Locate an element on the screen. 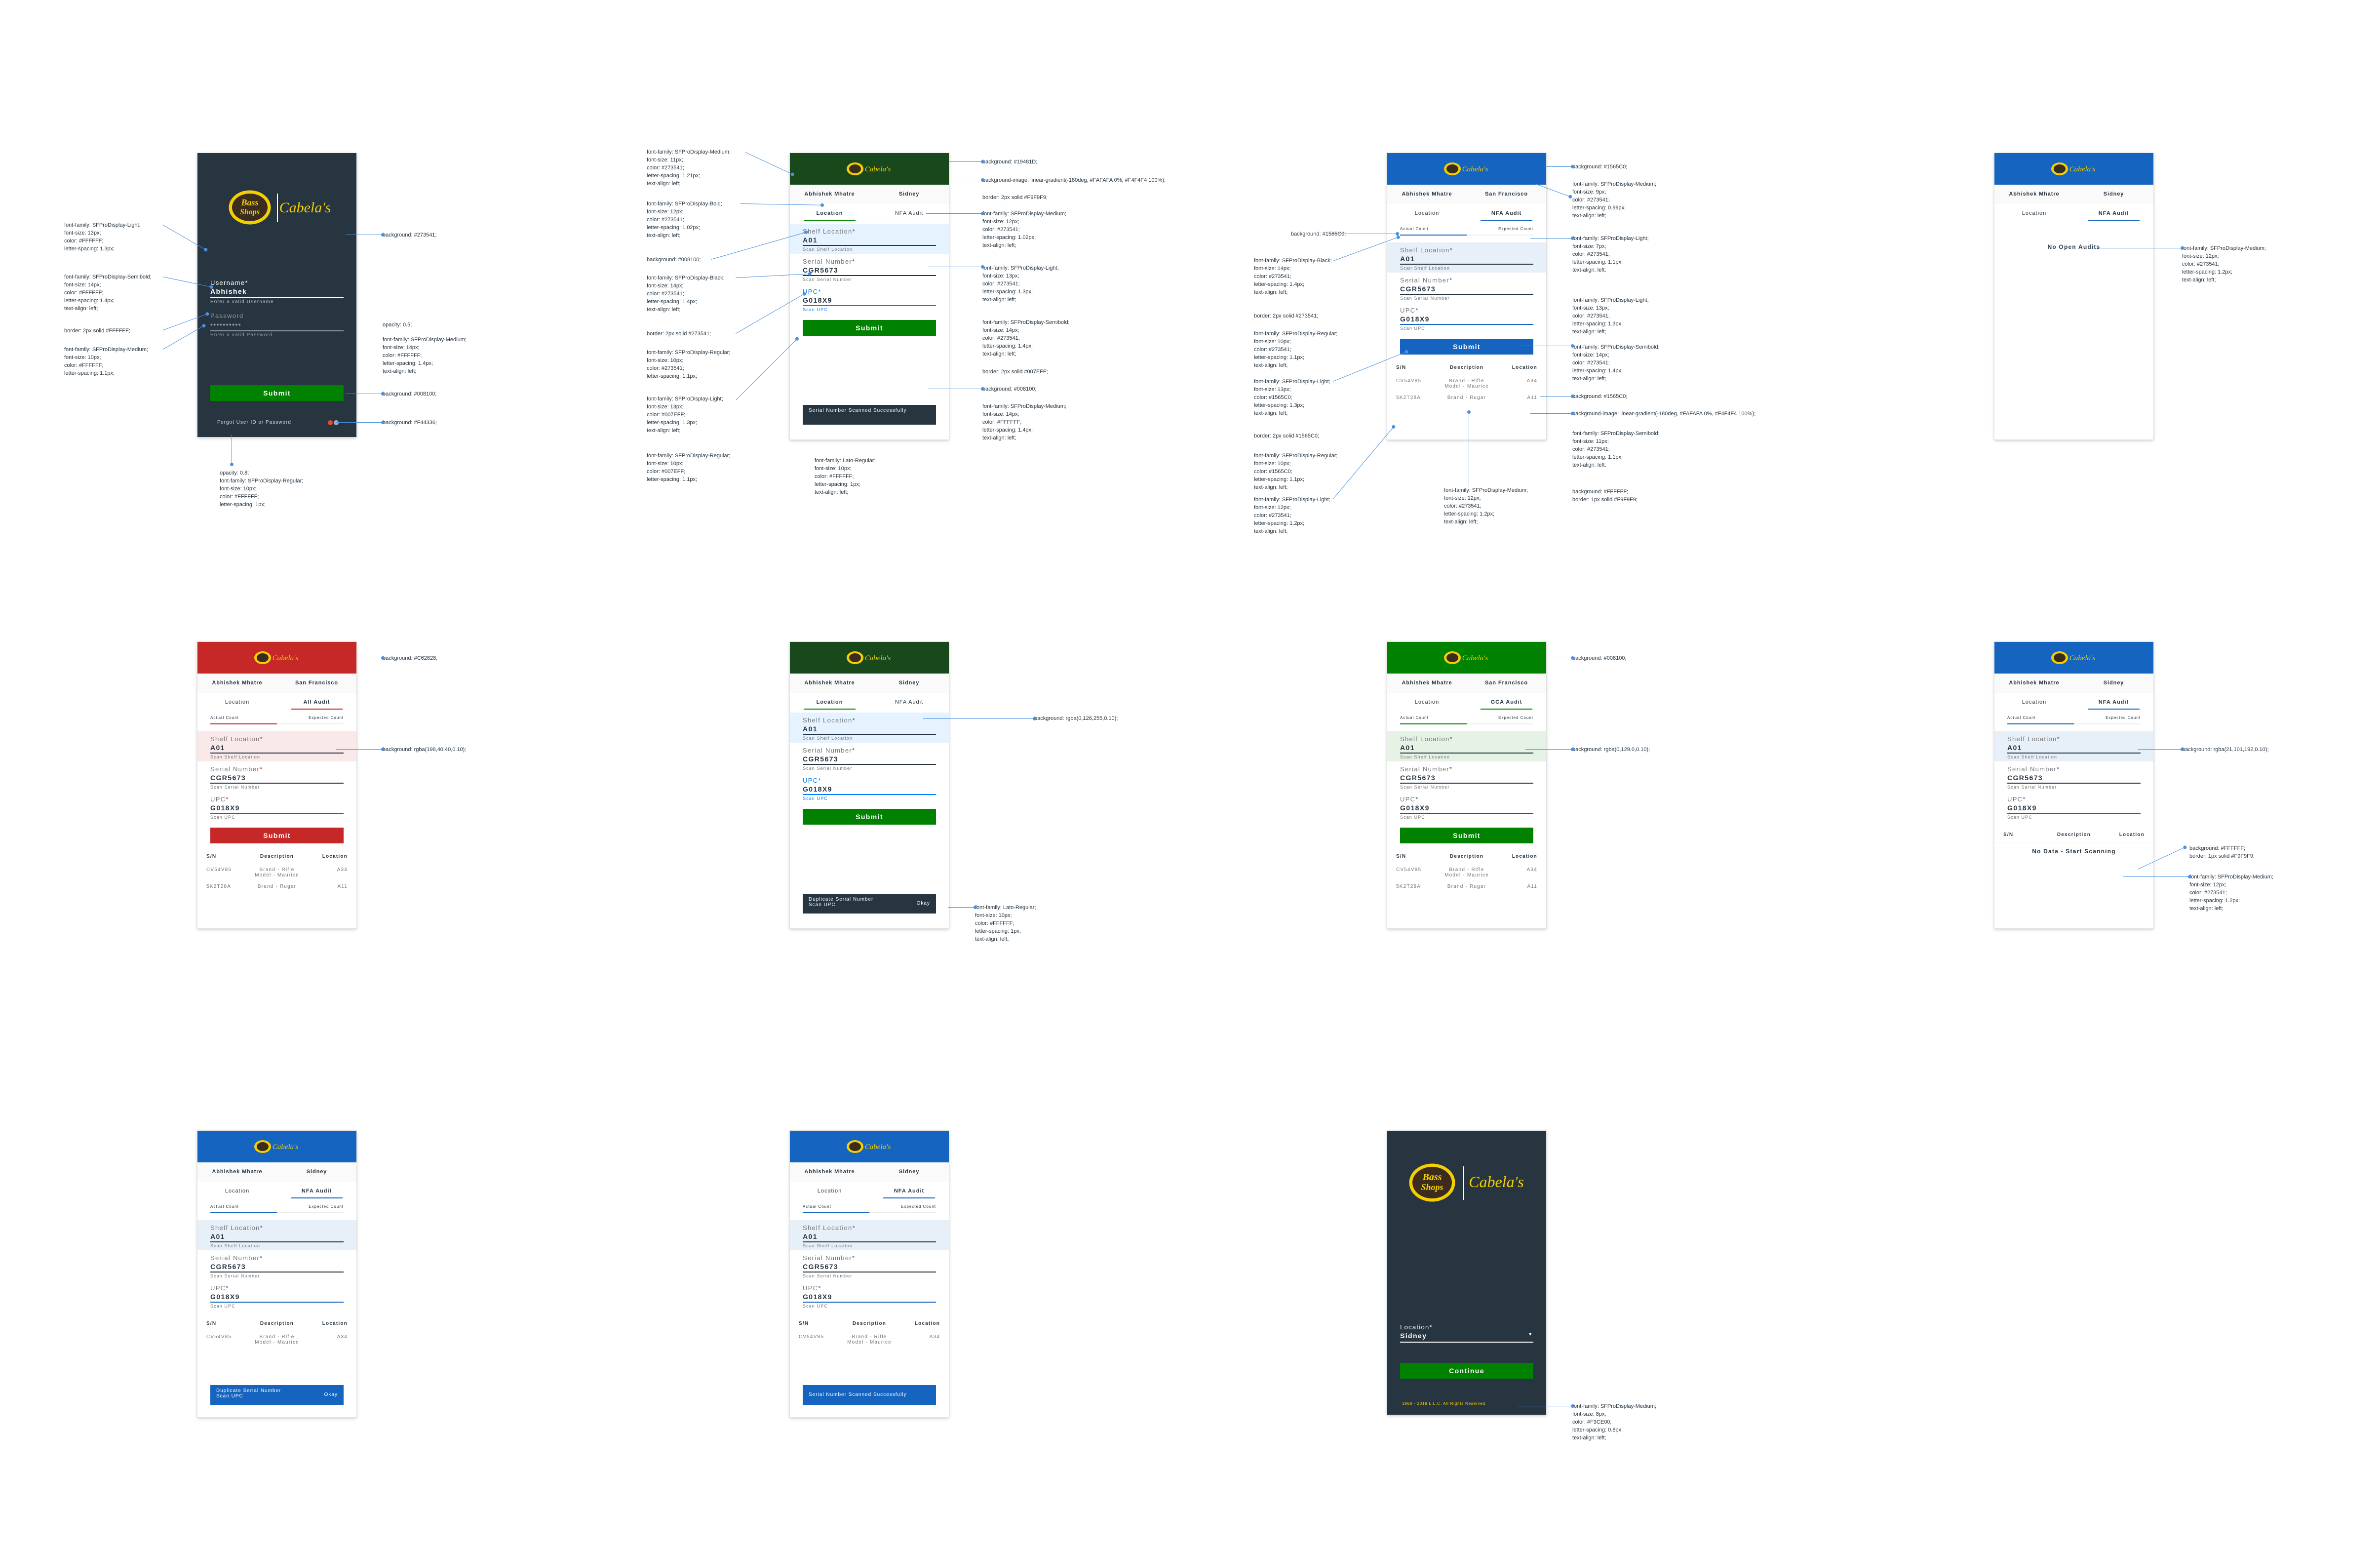 This screenshot has height=1551, width=2380. login-submit-button: Submit is located at coordinates (277, 393).